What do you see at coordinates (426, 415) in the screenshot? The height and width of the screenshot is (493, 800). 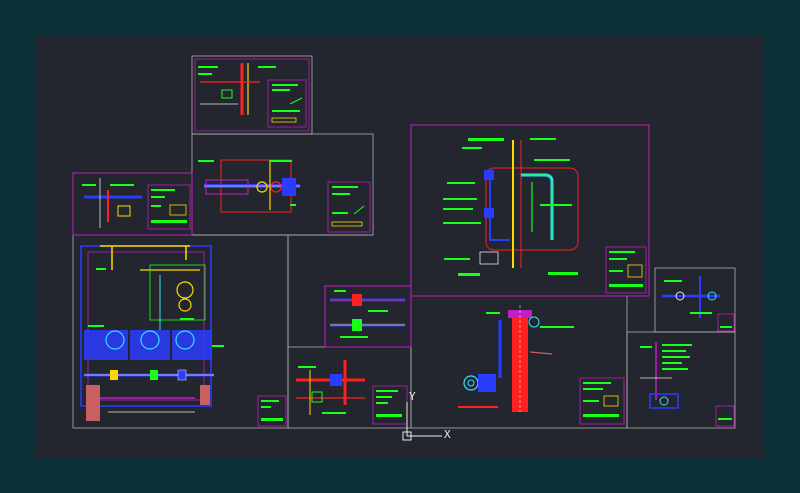 I see `ucs-icon: Y X` at bounding box center [426, 415].